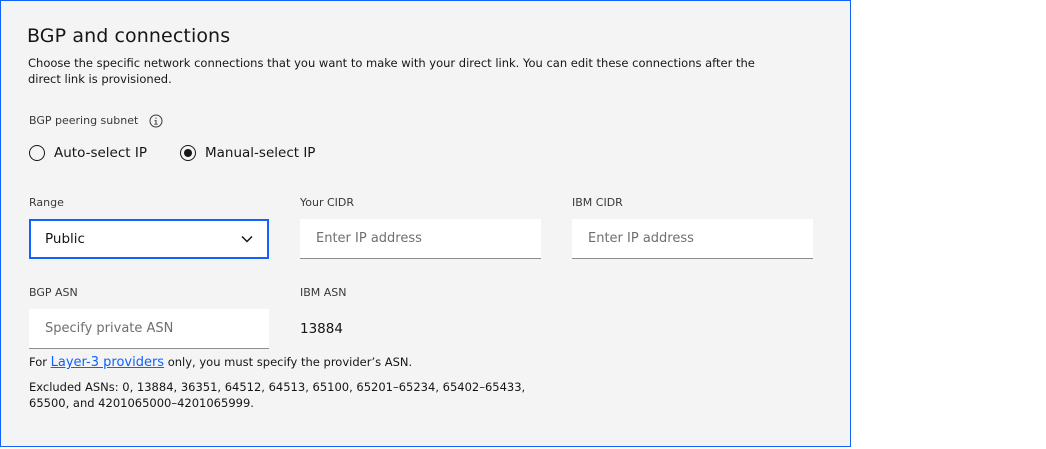 The height and width of the screenshot is (449, 1046). I want to click on radio-circle-selected, so click(188, 153).